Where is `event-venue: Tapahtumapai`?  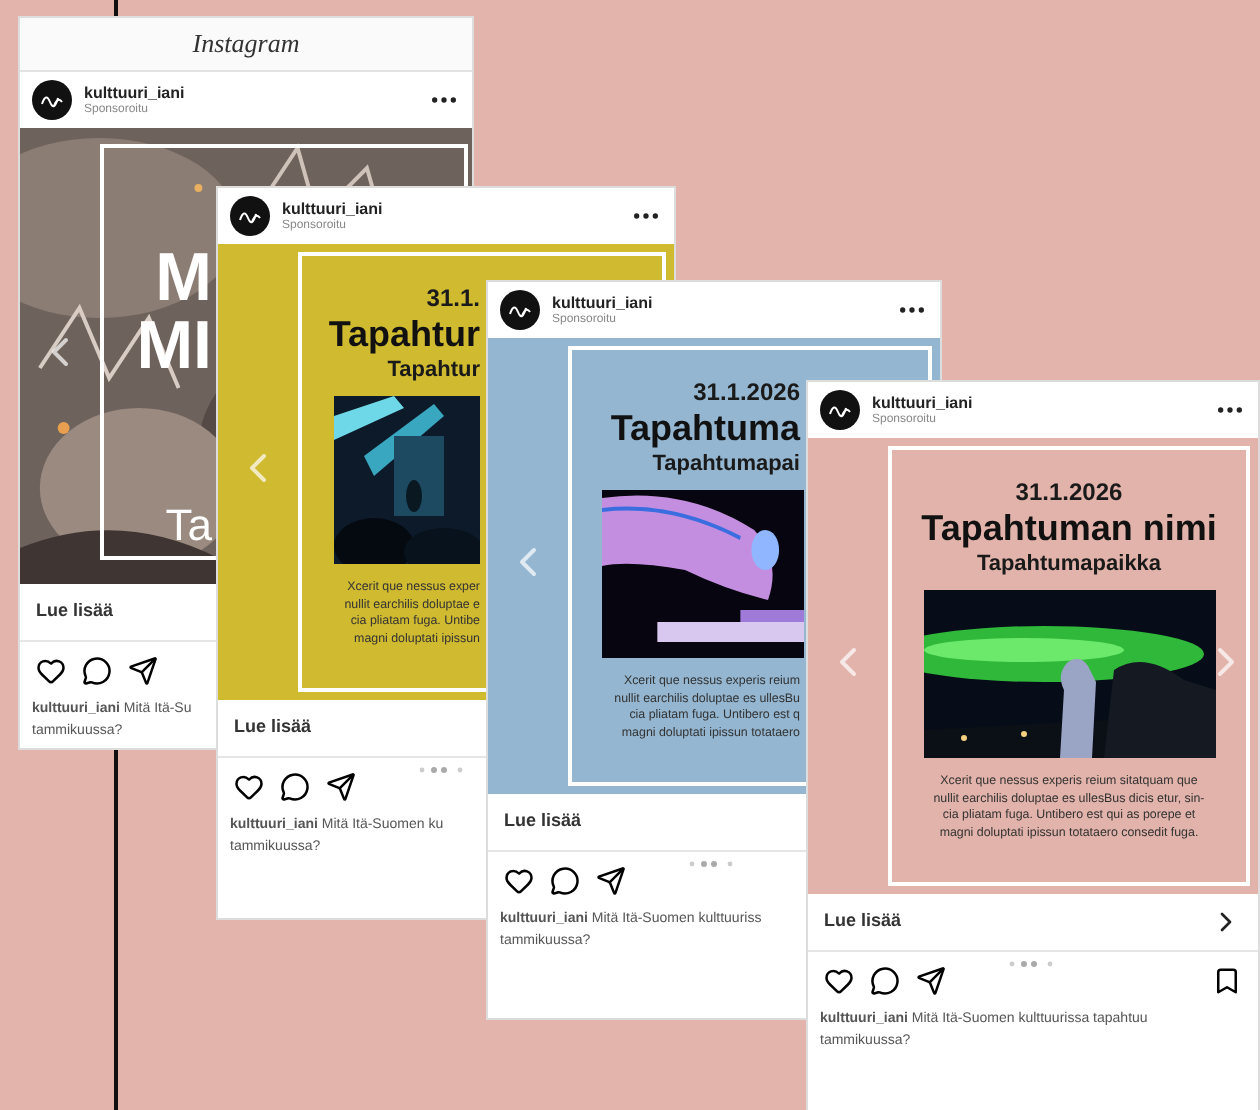
event-venue: Tapahtumapai is located at coordinates (725, 464).